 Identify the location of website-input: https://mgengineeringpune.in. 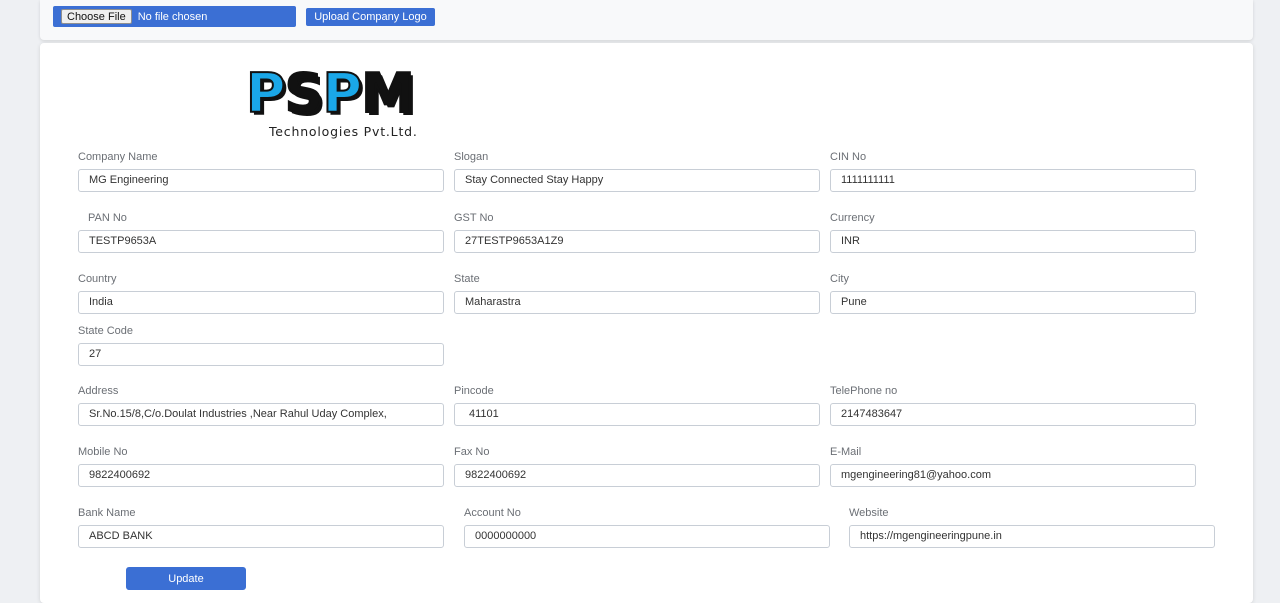
(1032, 536).